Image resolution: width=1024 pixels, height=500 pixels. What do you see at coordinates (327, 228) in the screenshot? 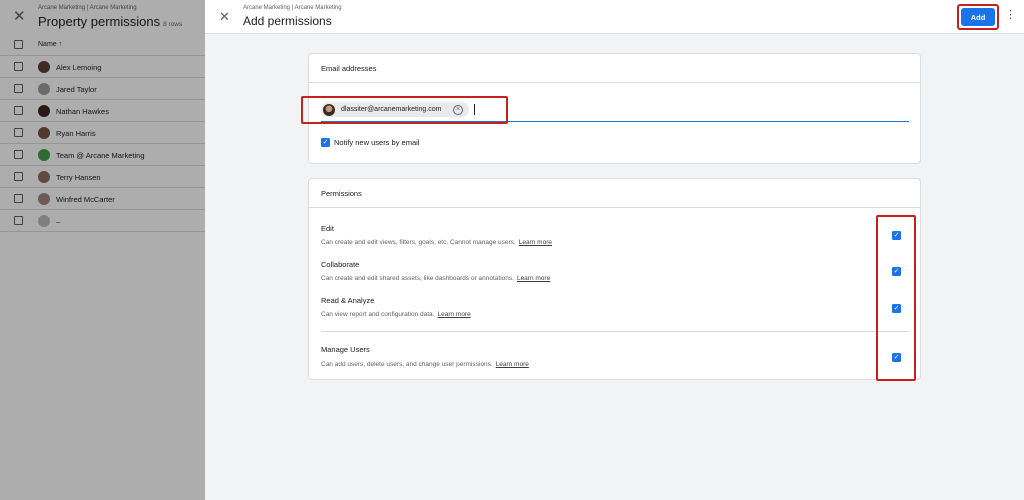
I see `permission-title-edit: Edit` at bounding box center [327, 228].